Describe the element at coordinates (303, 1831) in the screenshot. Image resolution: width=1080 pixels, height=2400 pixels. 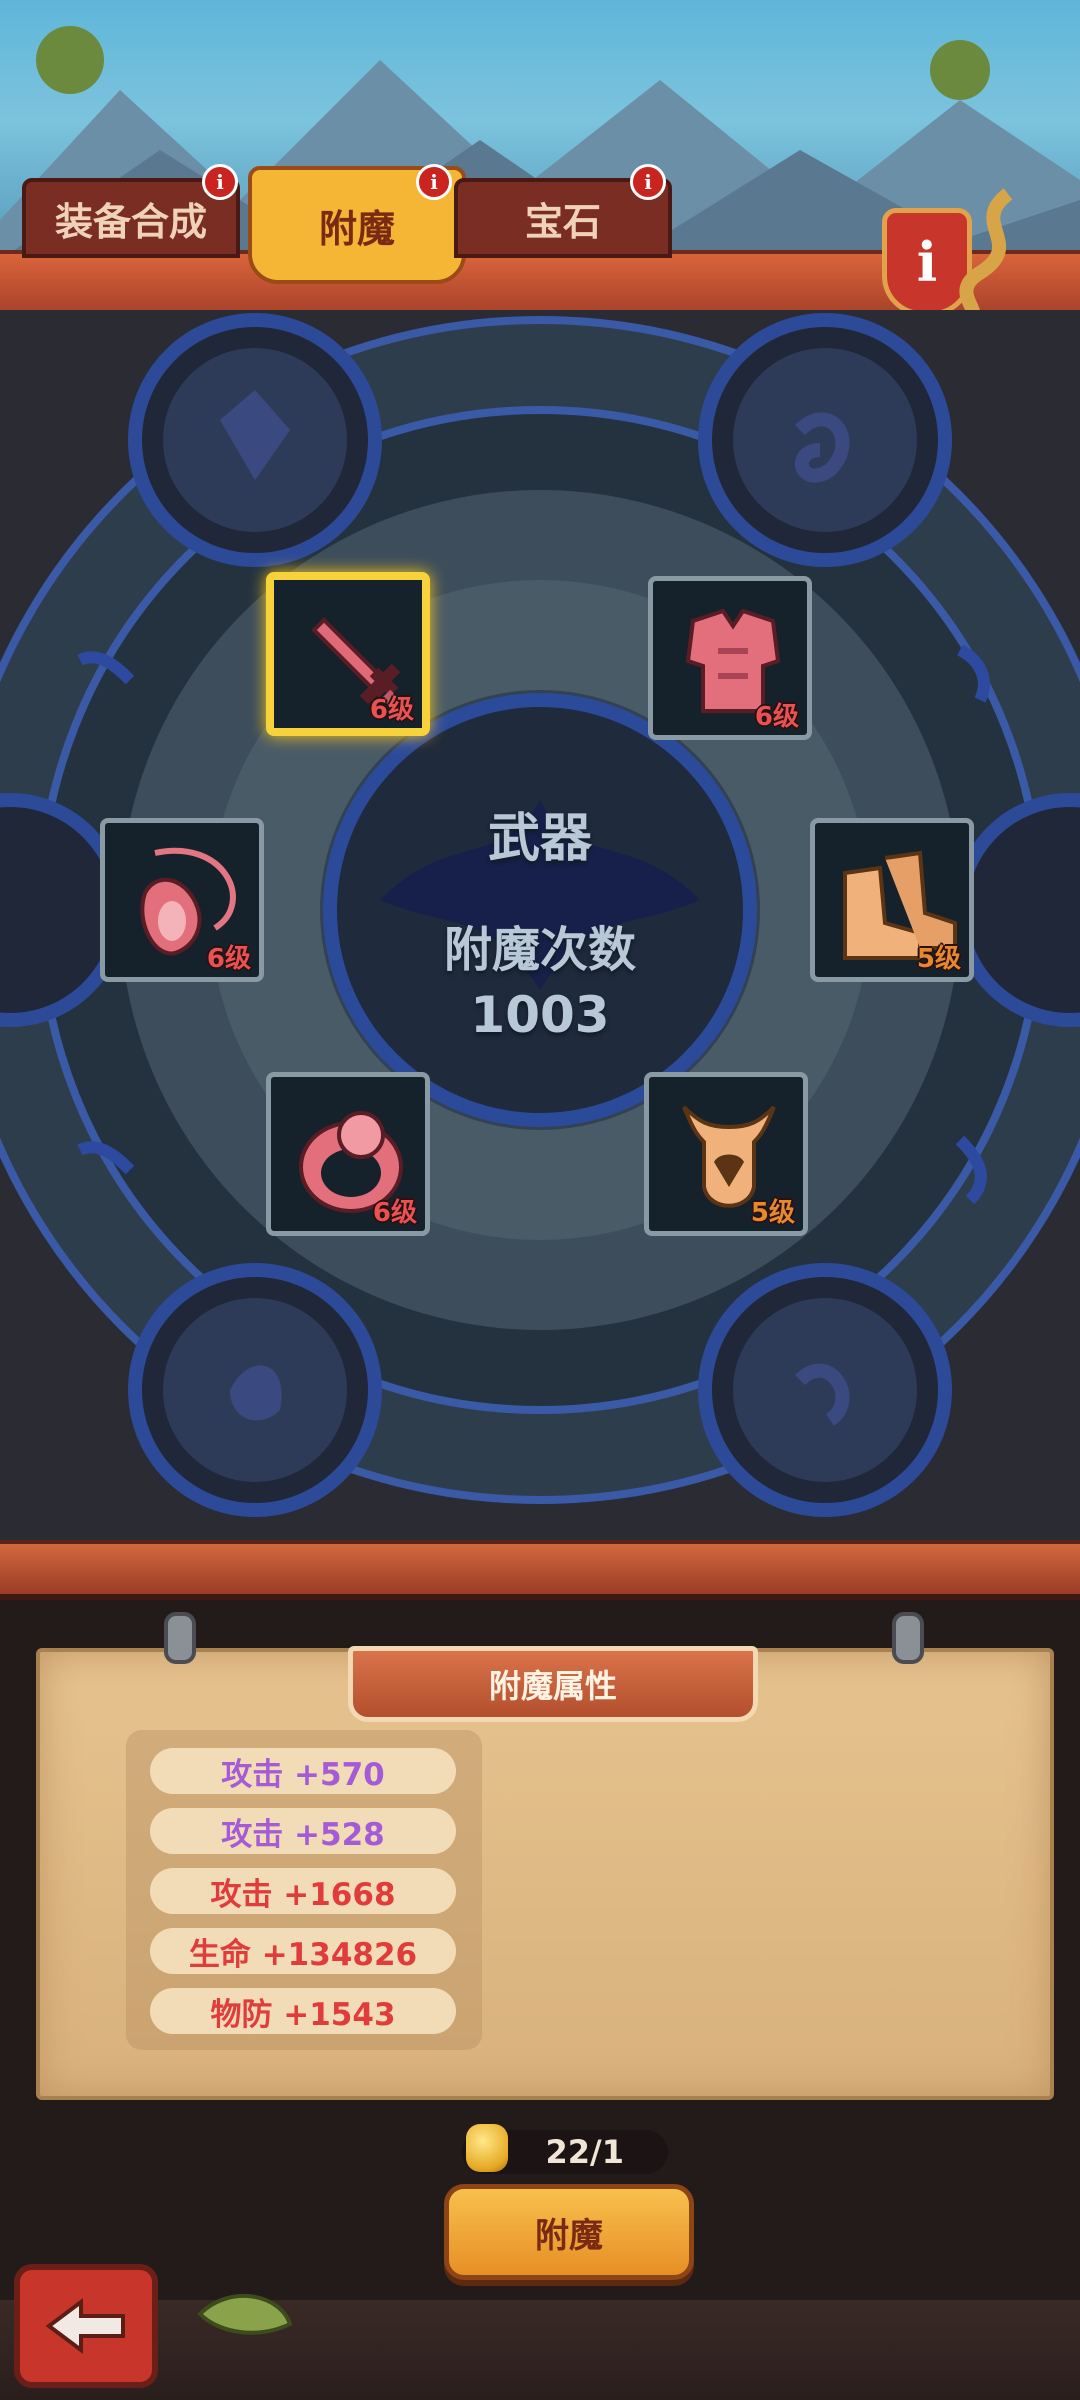
I see `attribute-row: 攻击 +528` at that location.